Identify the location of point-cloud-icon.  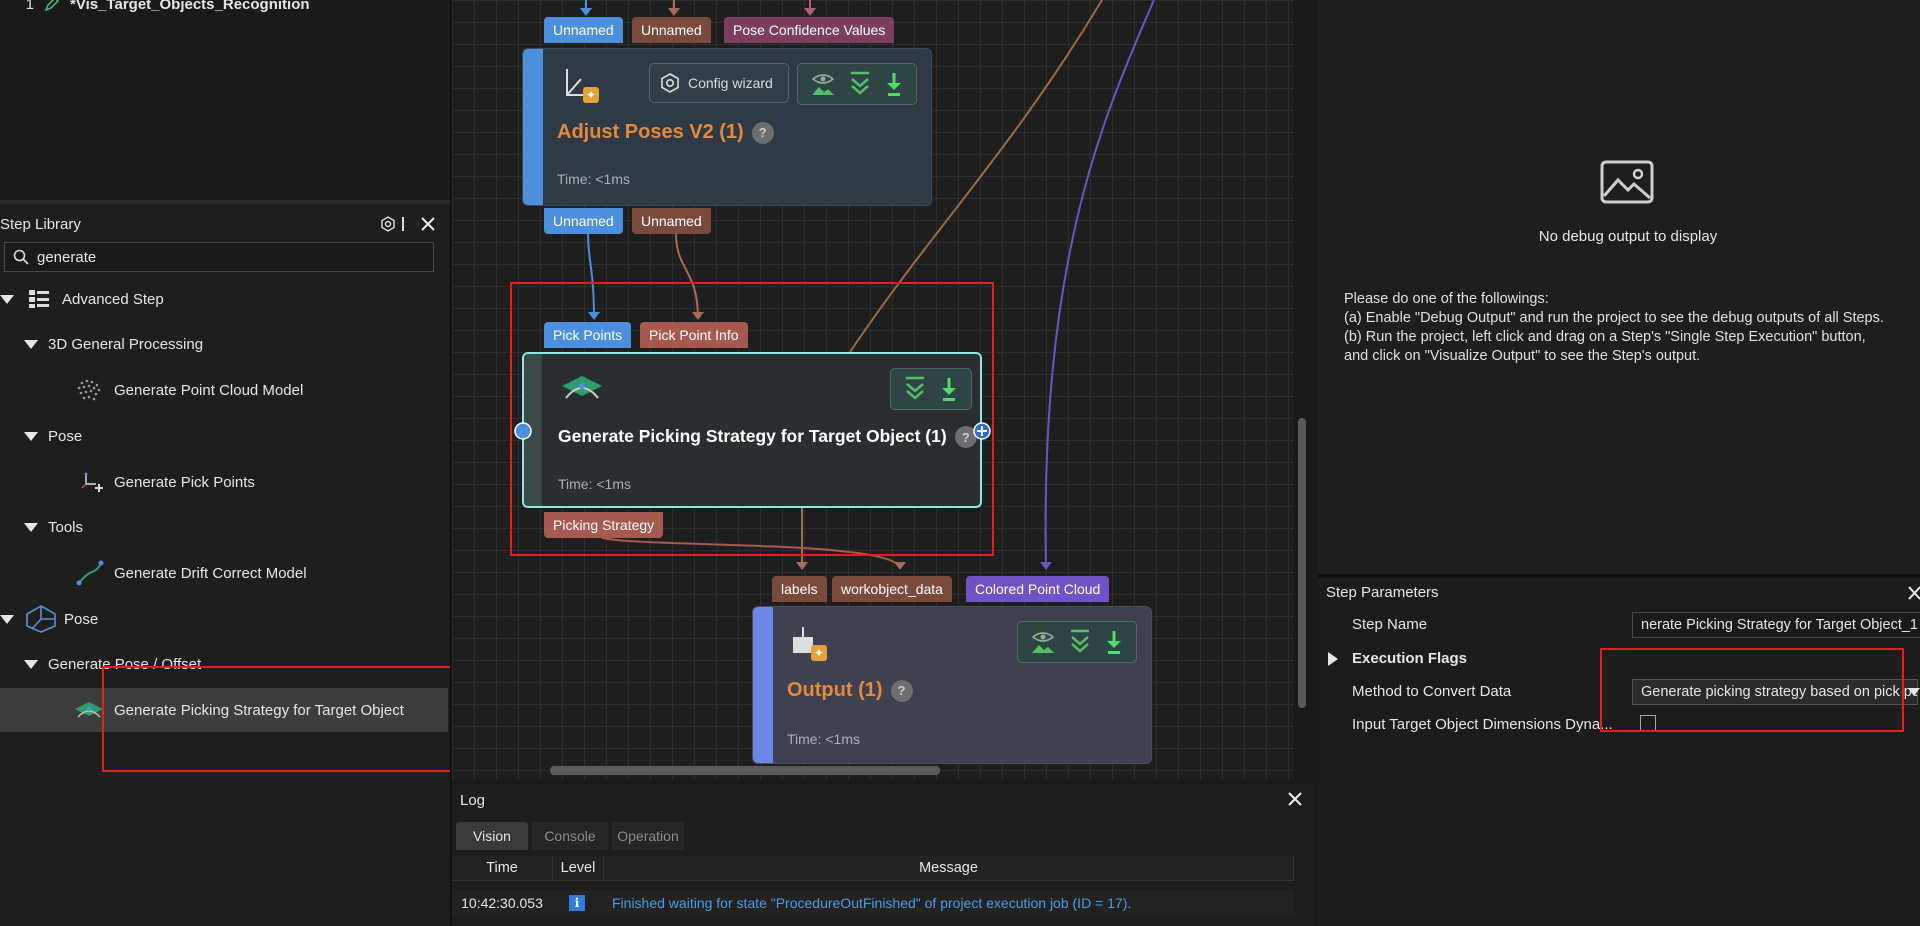
(89, 390).